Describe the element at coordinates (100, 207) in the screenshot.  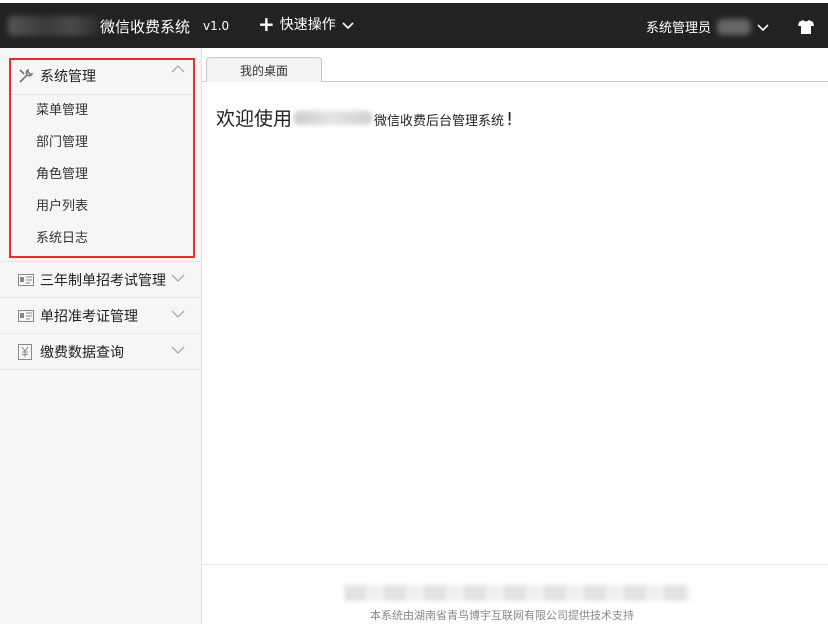
I see `sidebar-item-user-list: 用户列表` at that location.